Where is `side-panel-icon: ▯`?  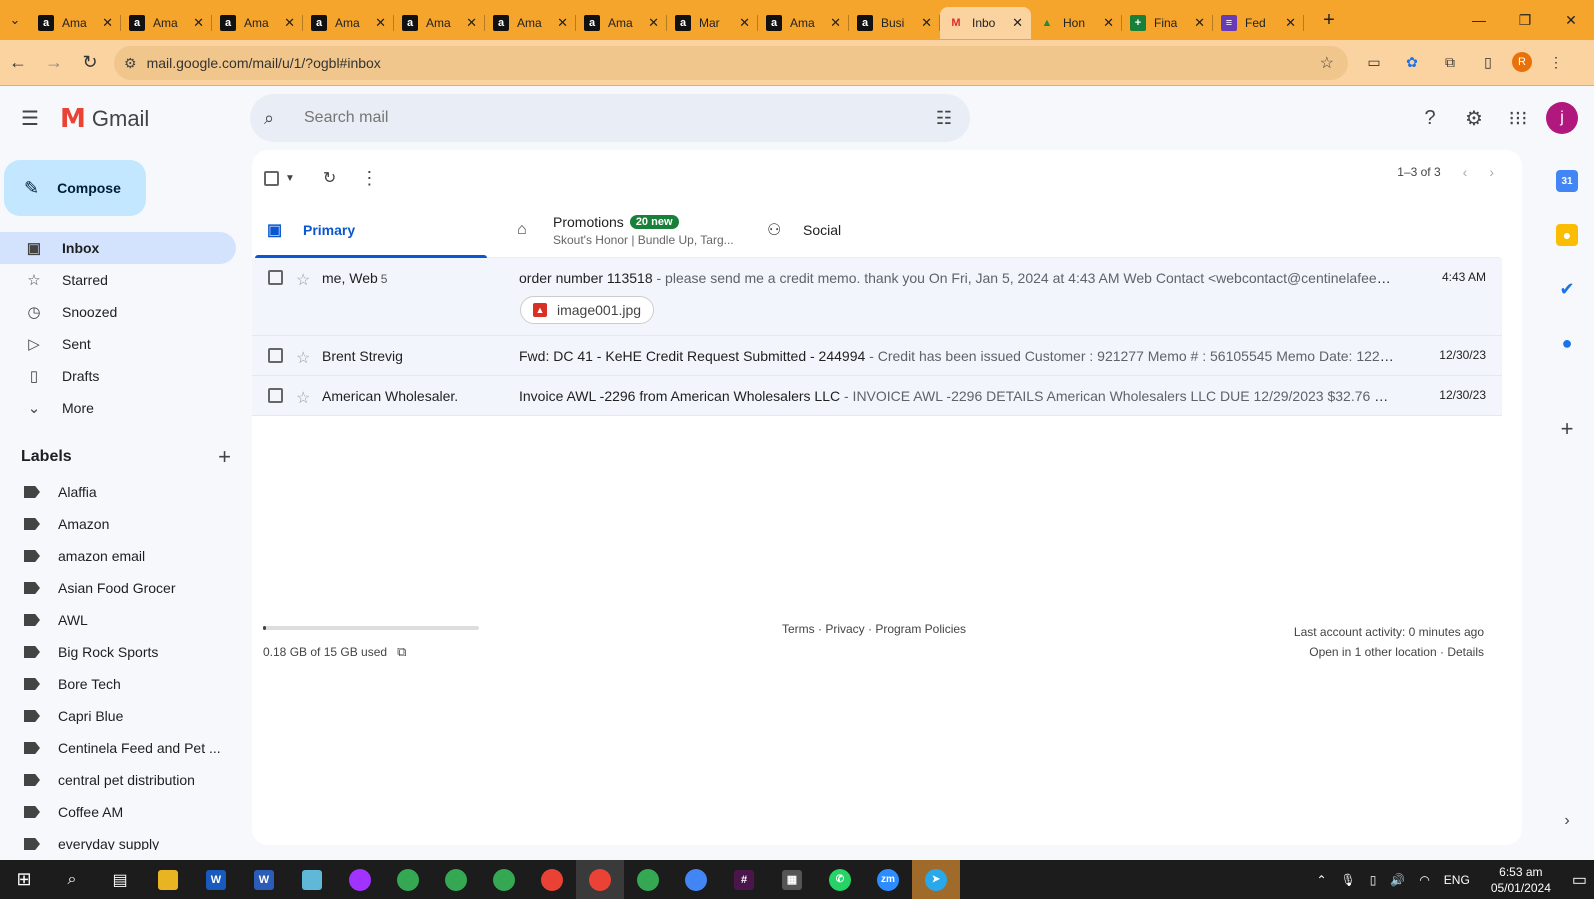 side-panel-icon: ▯ is located at coordinates (1488, 62).